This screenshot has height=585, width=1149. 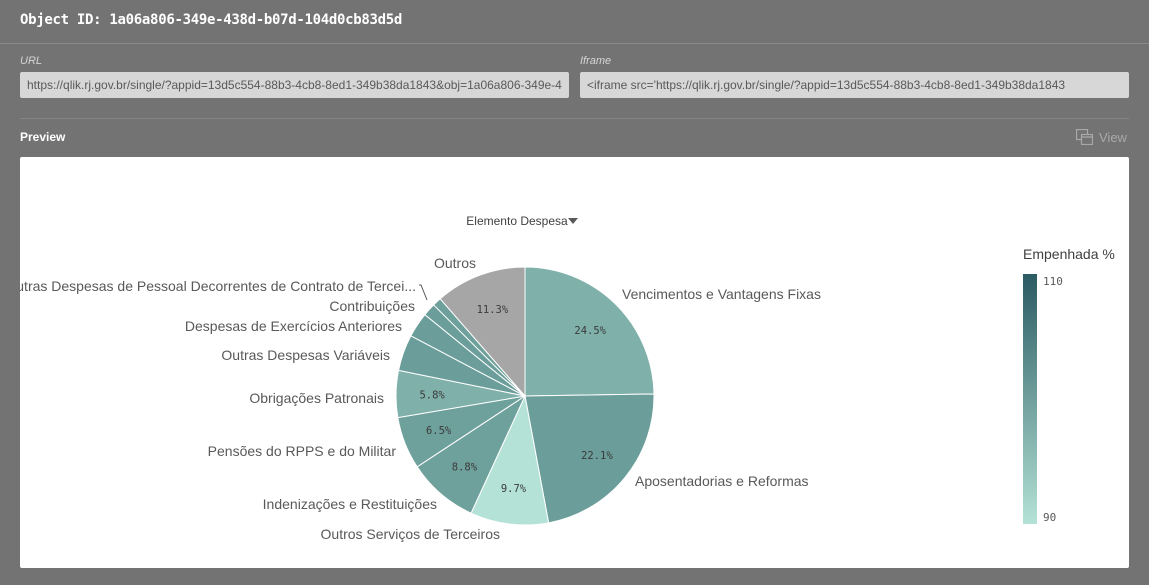 What do you see at coordinates (721, 294) in the screenshot?
I see `slice-category-label: Vencimentos e Vantagens Fixas` at bounding box center [721, 294].